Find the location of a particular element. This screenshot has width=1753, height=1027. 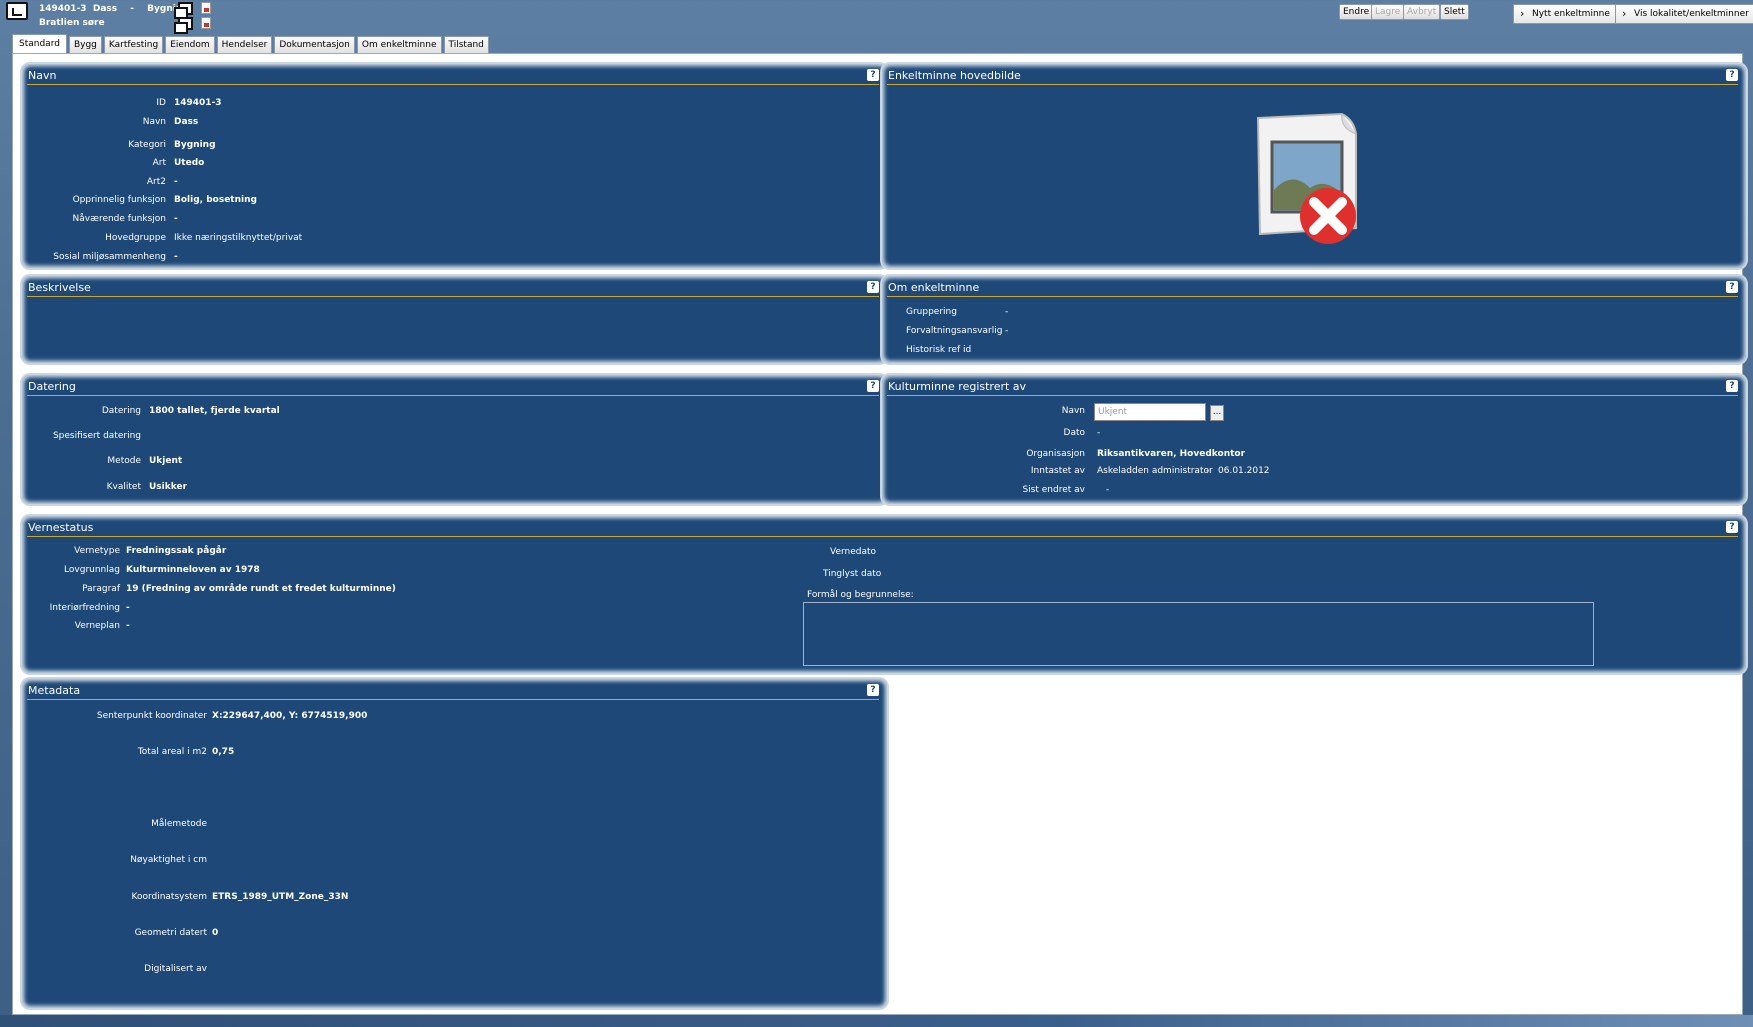

field-label: Datering is located at coordinates (121, 411).